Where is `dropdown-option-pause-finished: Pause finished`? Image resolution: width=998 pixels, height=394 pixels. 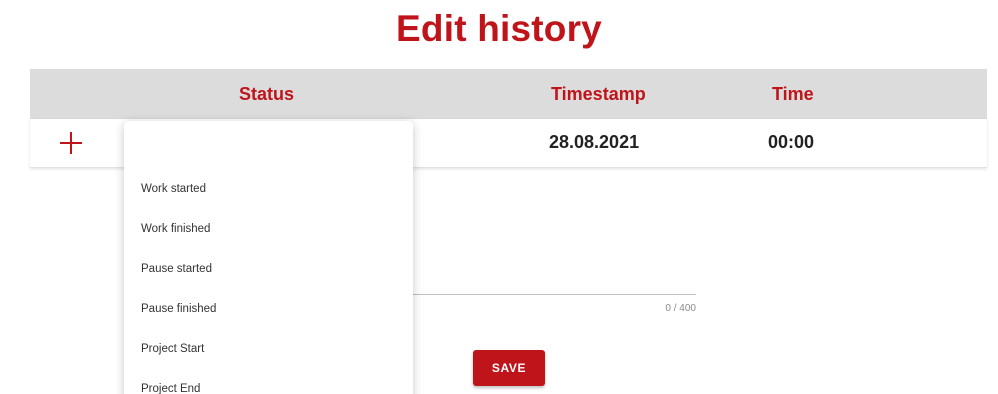
dropdown-option-pause-finished: Pause finished is located at coordinates (178, 309).